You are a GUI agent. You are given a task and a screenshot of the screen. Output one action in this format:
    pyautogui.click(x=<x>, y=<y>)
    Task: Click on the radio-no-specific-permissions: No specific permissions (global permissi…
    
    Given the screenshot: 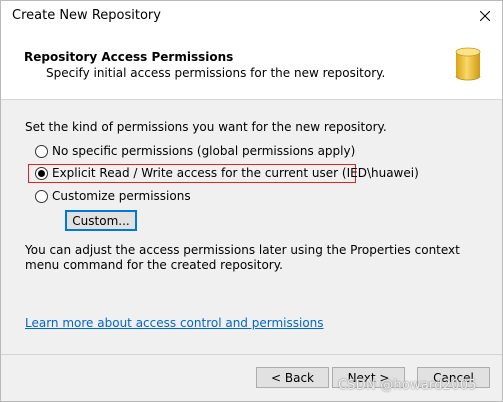 What is the action you would take?
    pyautogui.click(x=195, y=151)
    